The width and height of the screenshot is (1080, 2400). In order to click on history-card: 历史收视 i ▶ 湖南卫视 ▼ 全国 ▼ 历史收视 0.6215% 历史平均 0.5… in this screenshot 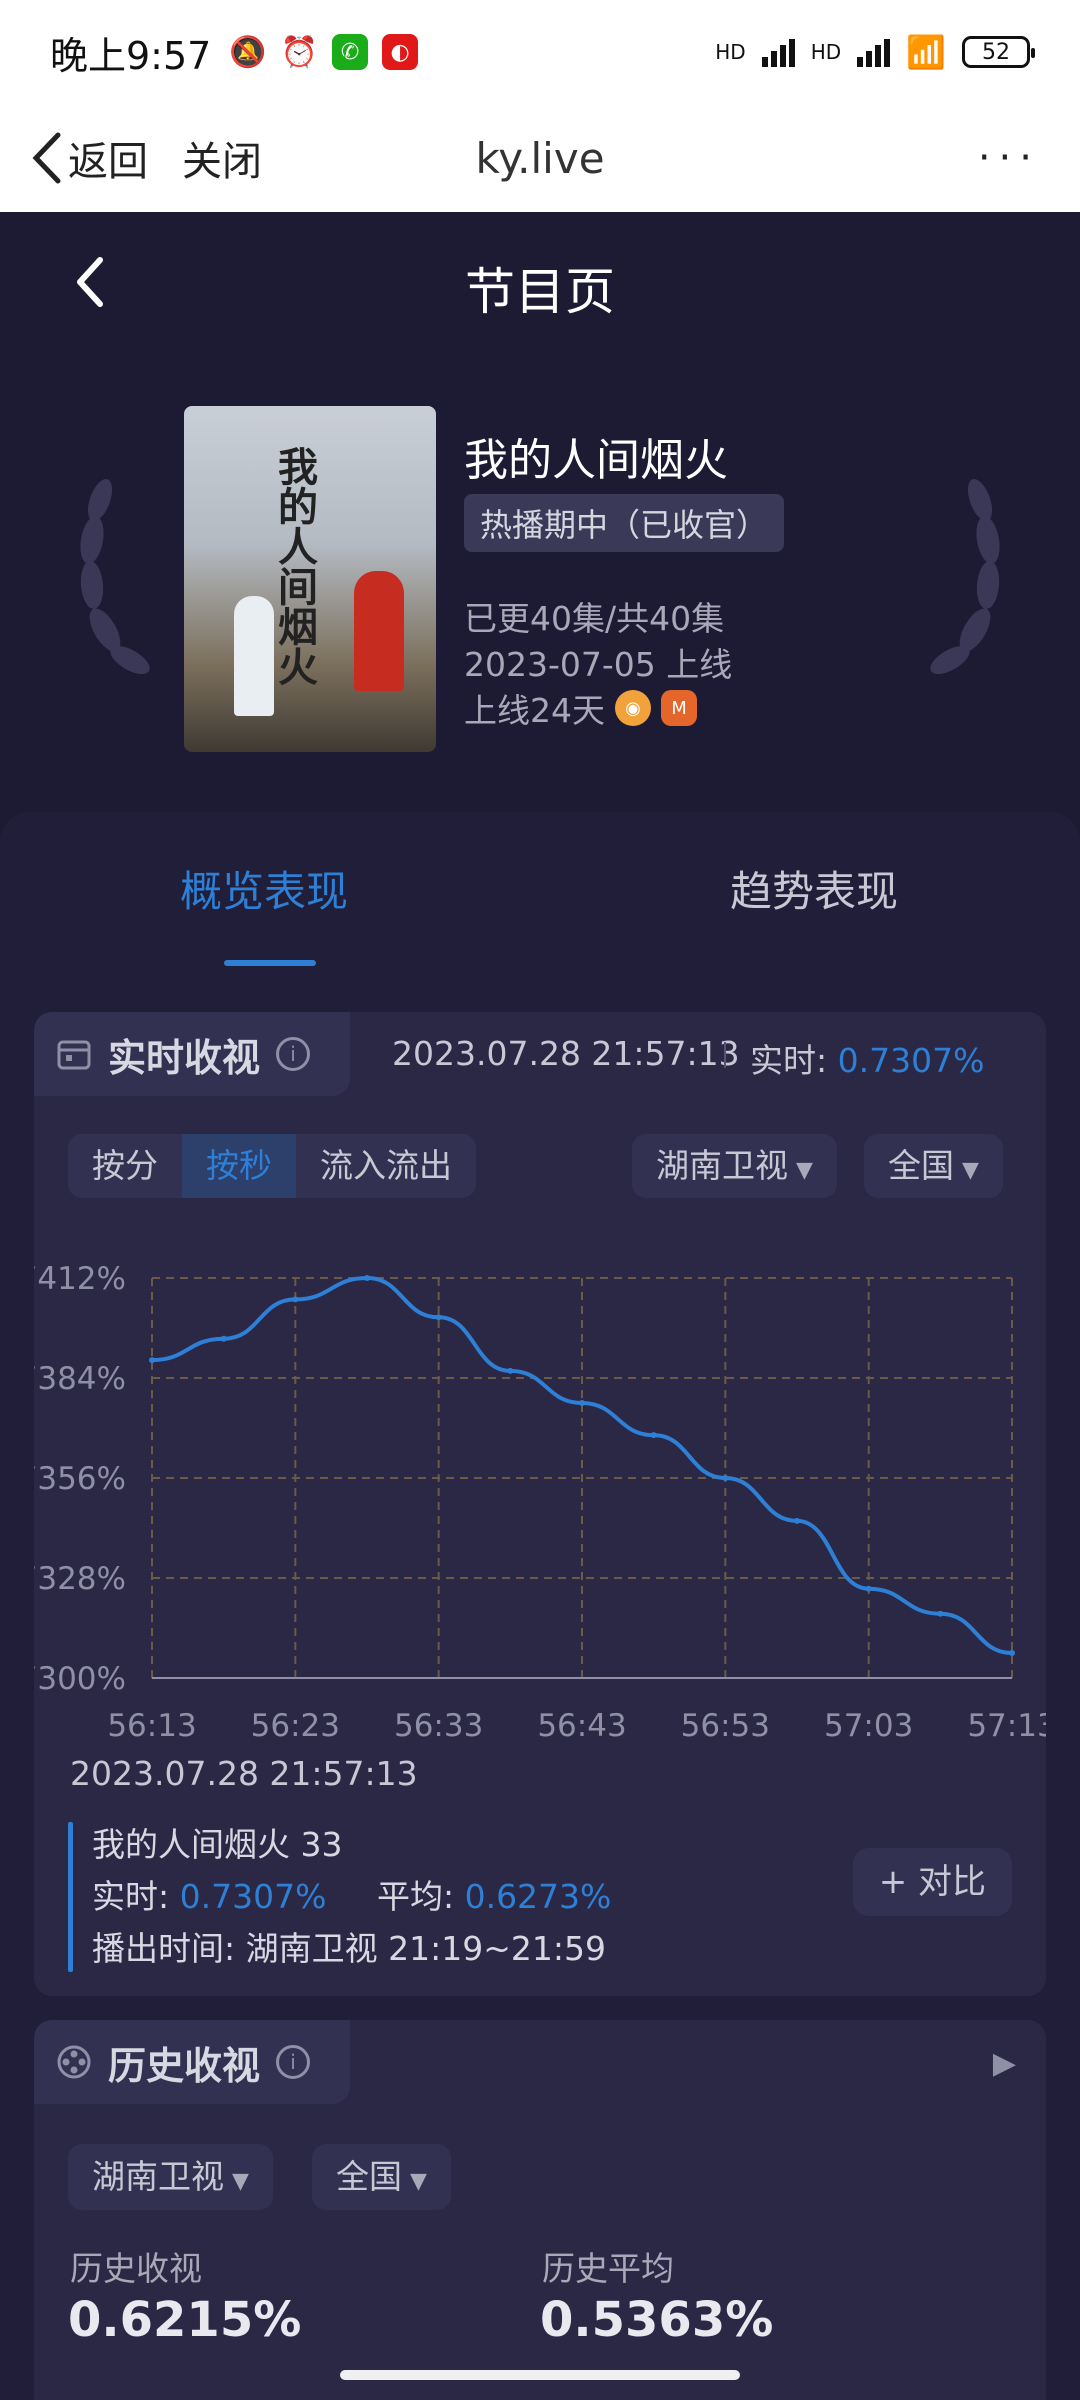, I will do `click(540, 2210)`.